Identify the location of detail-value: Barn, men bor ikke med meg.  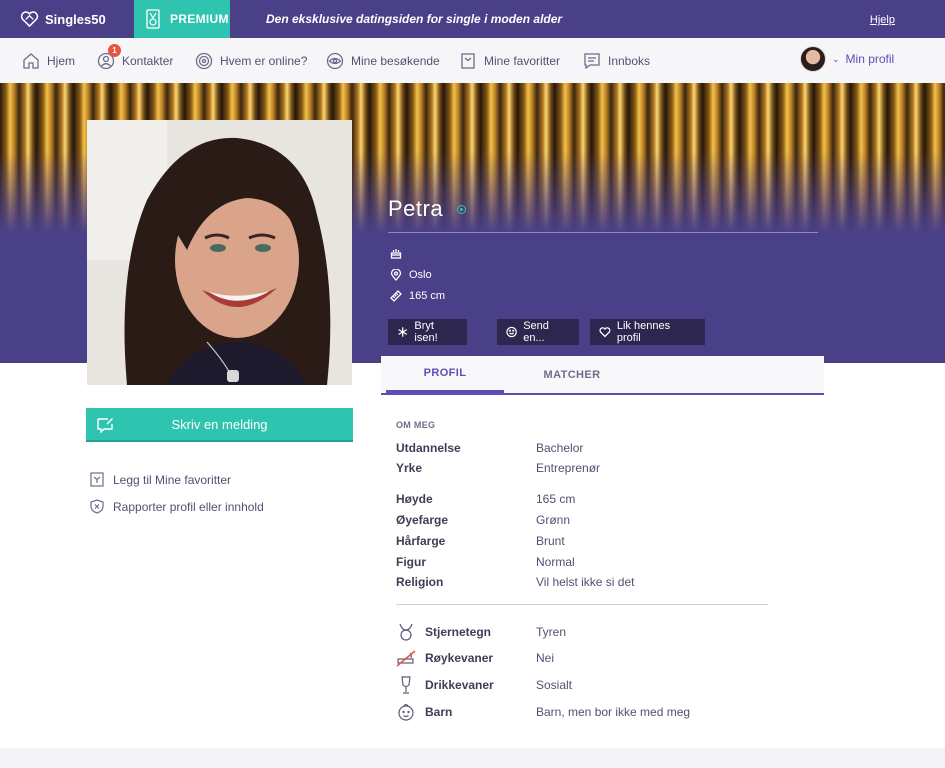
(613, 712).